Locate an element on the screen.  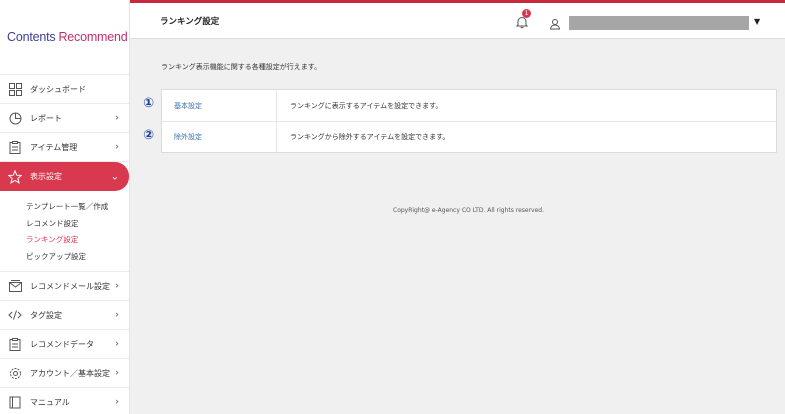
top-header: ランキング設定 1 ▼ is located at coordinates (457, 19).